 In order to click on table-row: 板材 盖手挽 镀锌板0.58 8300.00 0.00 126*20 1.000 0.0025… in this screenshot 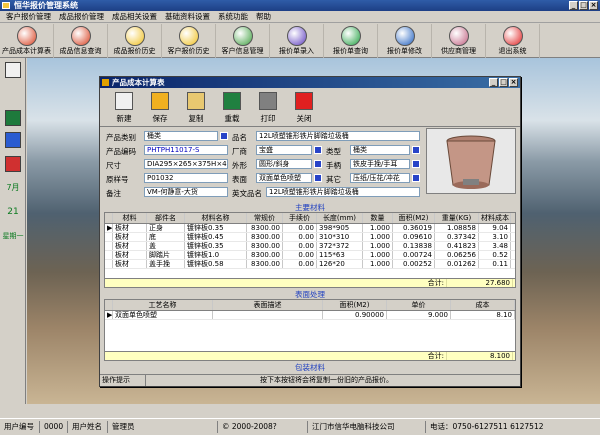, I will do `click(310, 264)`.